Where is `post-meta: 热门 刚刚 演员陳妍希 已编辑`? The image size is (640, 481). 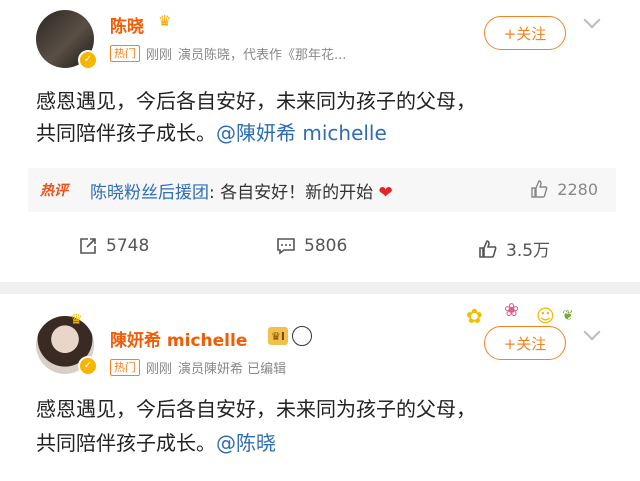 post-meta: 热门 刚刚 演员陳妍希 已编辑 is located at coordinates (198, 367).